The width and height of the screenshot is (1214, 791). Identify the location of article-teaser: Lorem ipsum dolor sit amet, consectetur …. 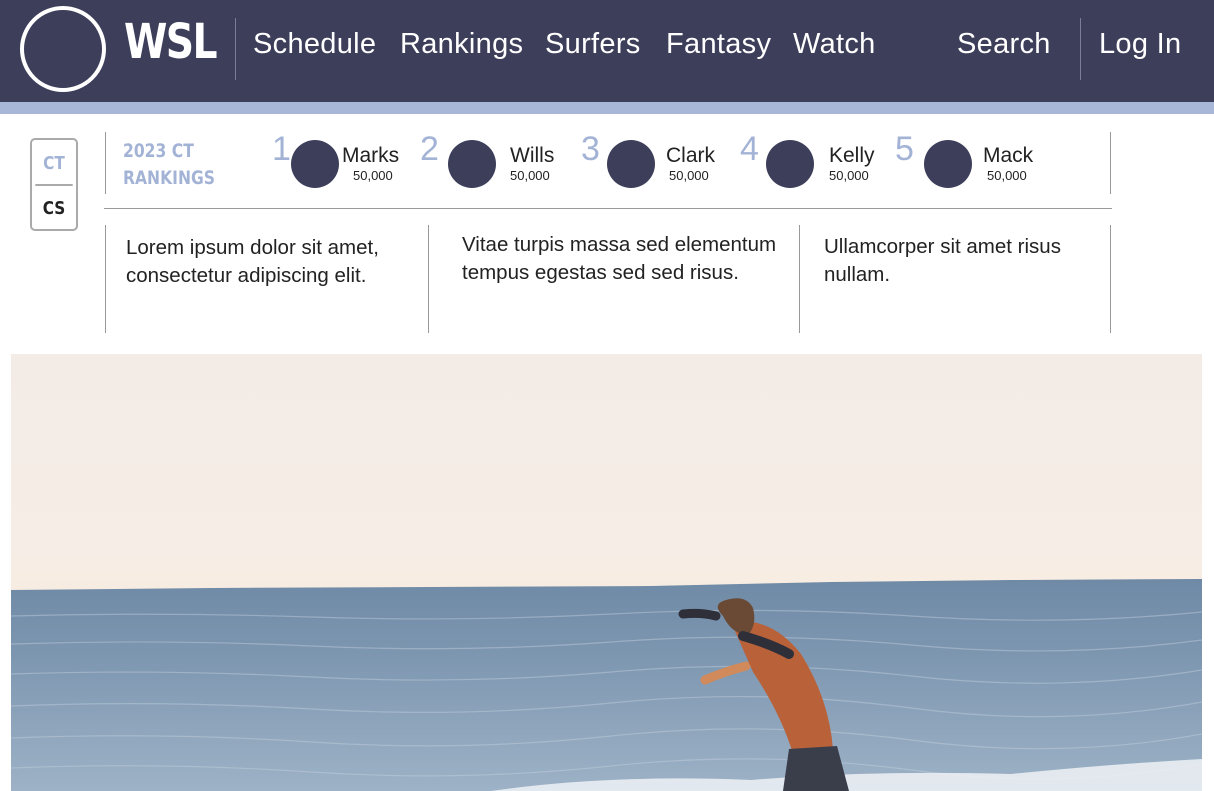
(266, 261).